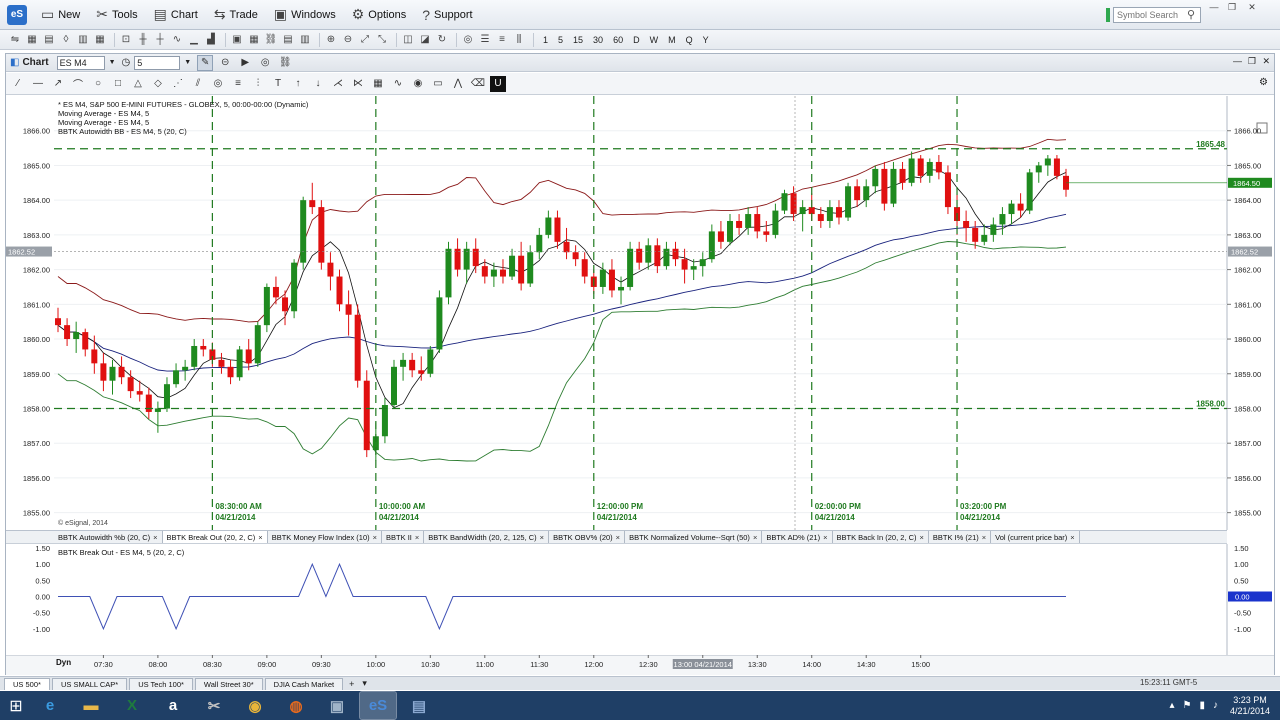  Describe the element at coordinates (245, 63) in the screenshot. I see `play-icon: ▶` at that location.